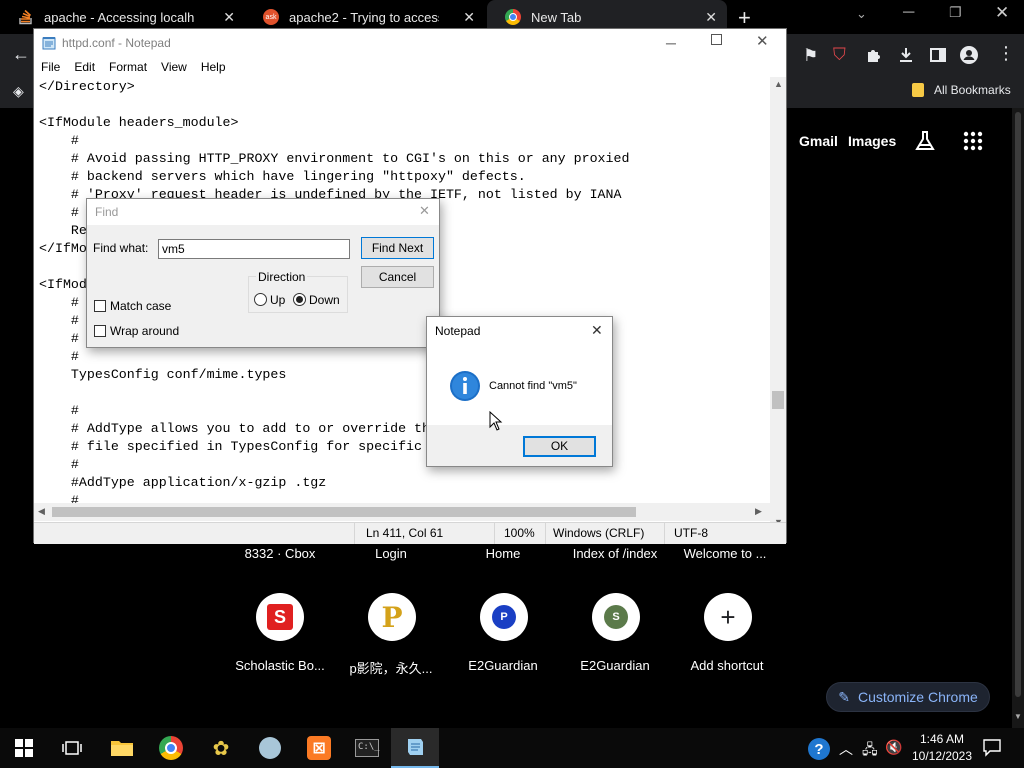 This screenshot has height=768, width=1024. I want to click on ok-button: OK, so click(559, 446).